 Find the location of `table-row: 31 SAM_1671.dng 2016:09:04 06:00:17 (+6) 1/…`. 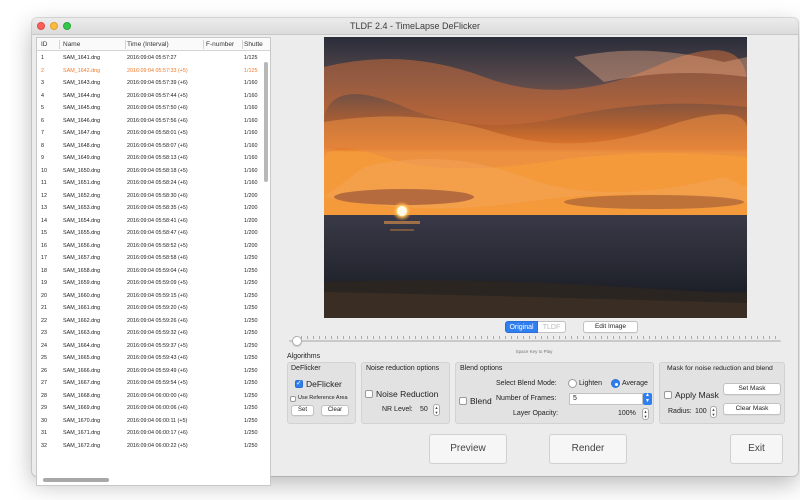

table-row: 31 SAM_1671.dng 2016:09:04 06:00:17 (+6) 1/… is located at coordinates (151, 433).